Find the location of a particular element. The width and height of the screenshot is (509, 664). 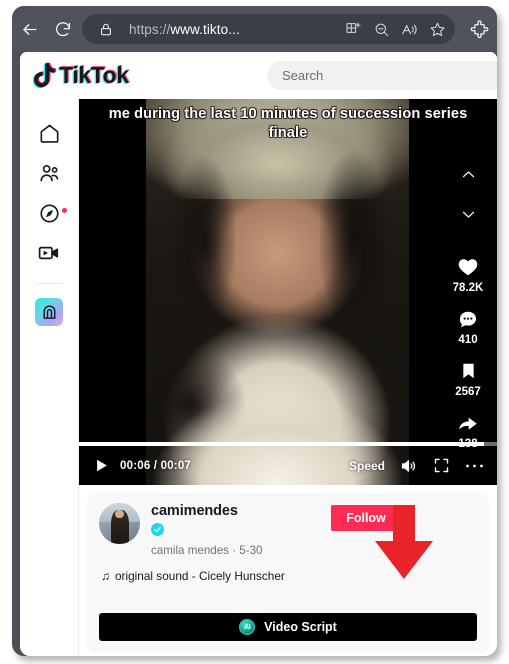

music-title: original sound - Cicely Hunscher is located at coordinates (200, 575).